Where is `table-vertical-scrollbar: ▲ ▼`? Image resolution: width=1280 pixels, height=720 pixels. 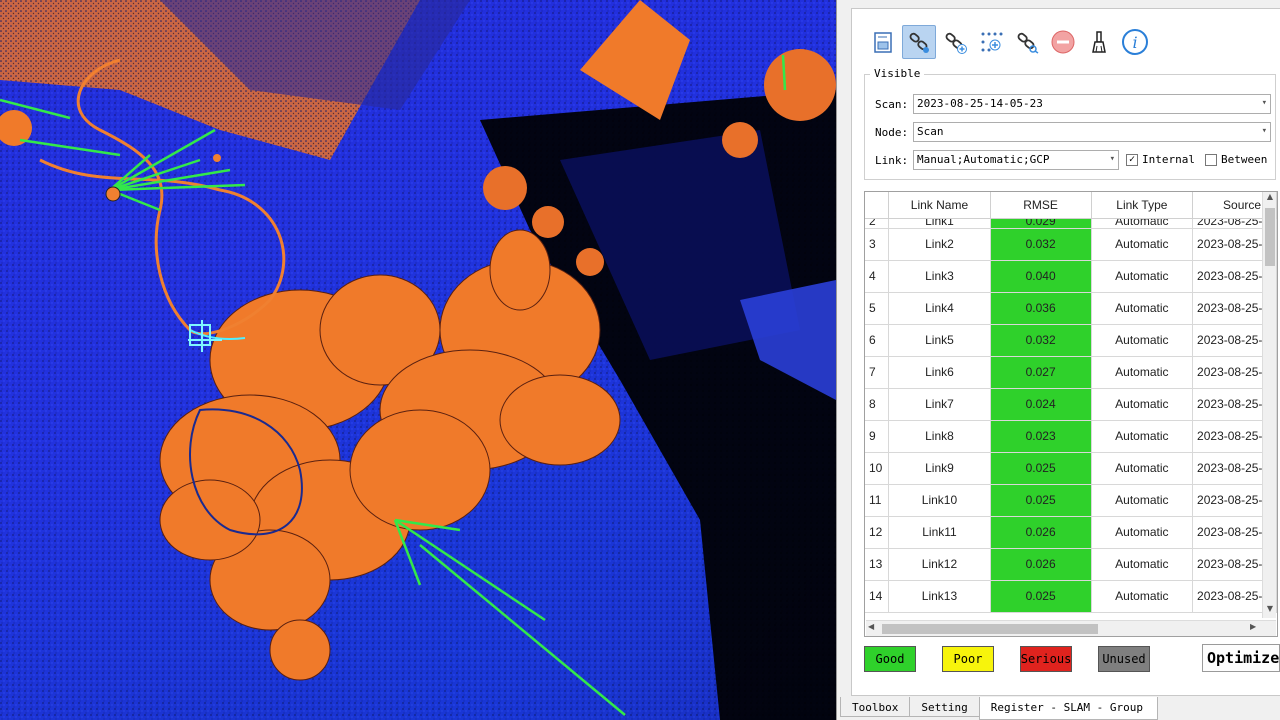 table-vertical-scrollbar: ▲ ▼ is located at coordinates (1269, 405).